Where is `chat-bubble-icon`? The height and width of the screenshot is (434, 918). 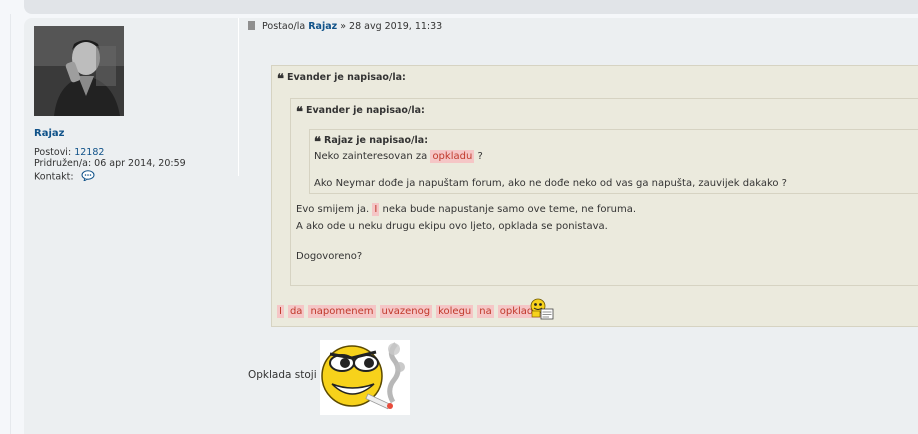
chat-bubble-icon is located at coordinates (88, 177).